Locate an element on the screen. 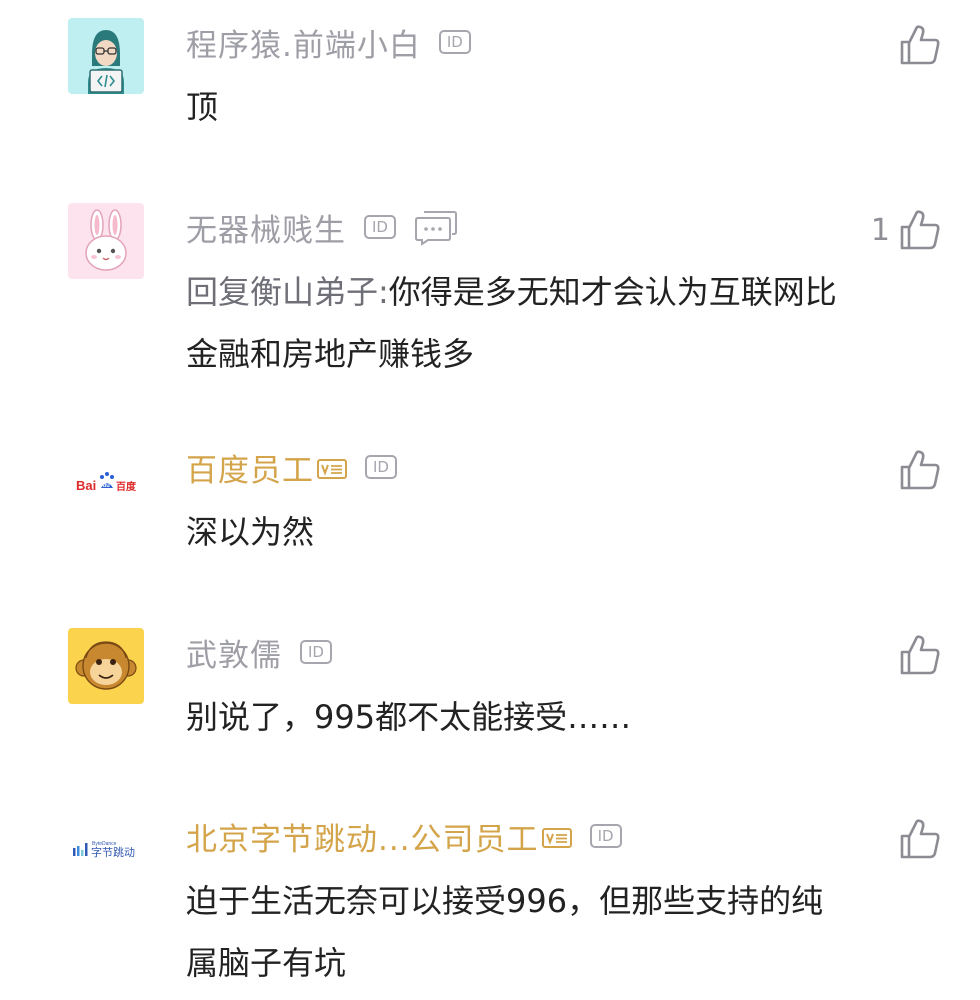 Image resolution: width=980 pixels, height=1000 pixels. comment-header: 北京字节跳动...公司员工 ID is located at coordinates (404, 836).